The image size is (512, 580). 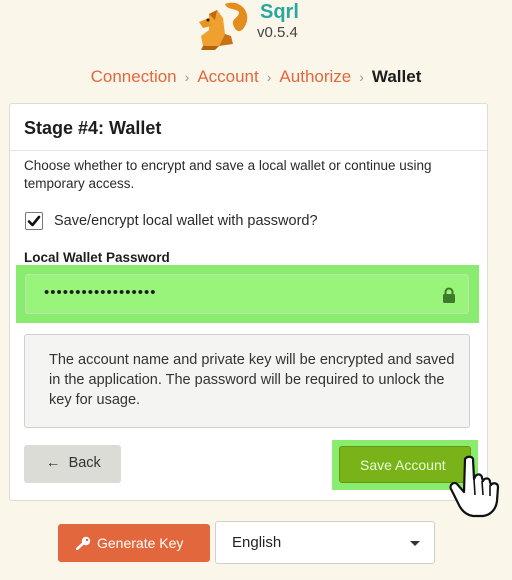 What do you see at coordinates (396, 76) in the screenshot?
I see `breadcrumb-wallet: Wallet` at bounding box center [396, 76].